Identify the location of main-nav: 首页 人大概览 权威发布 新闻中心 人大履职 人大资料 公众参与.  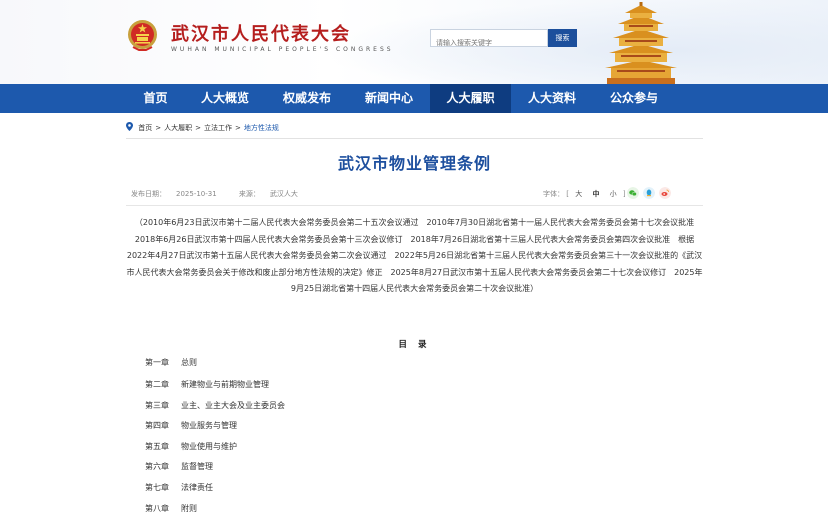
(414, 98).